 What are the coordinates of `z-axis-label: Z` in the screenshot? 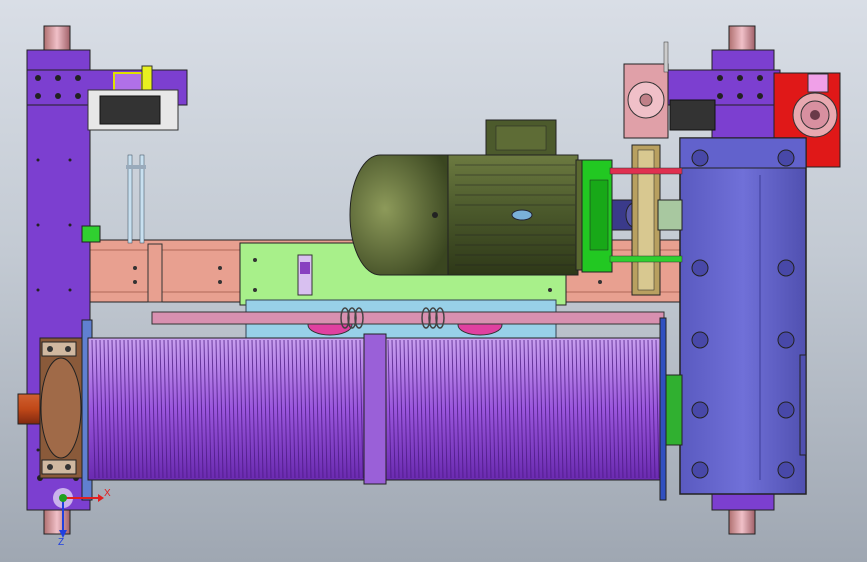 It's located at (61, 542).